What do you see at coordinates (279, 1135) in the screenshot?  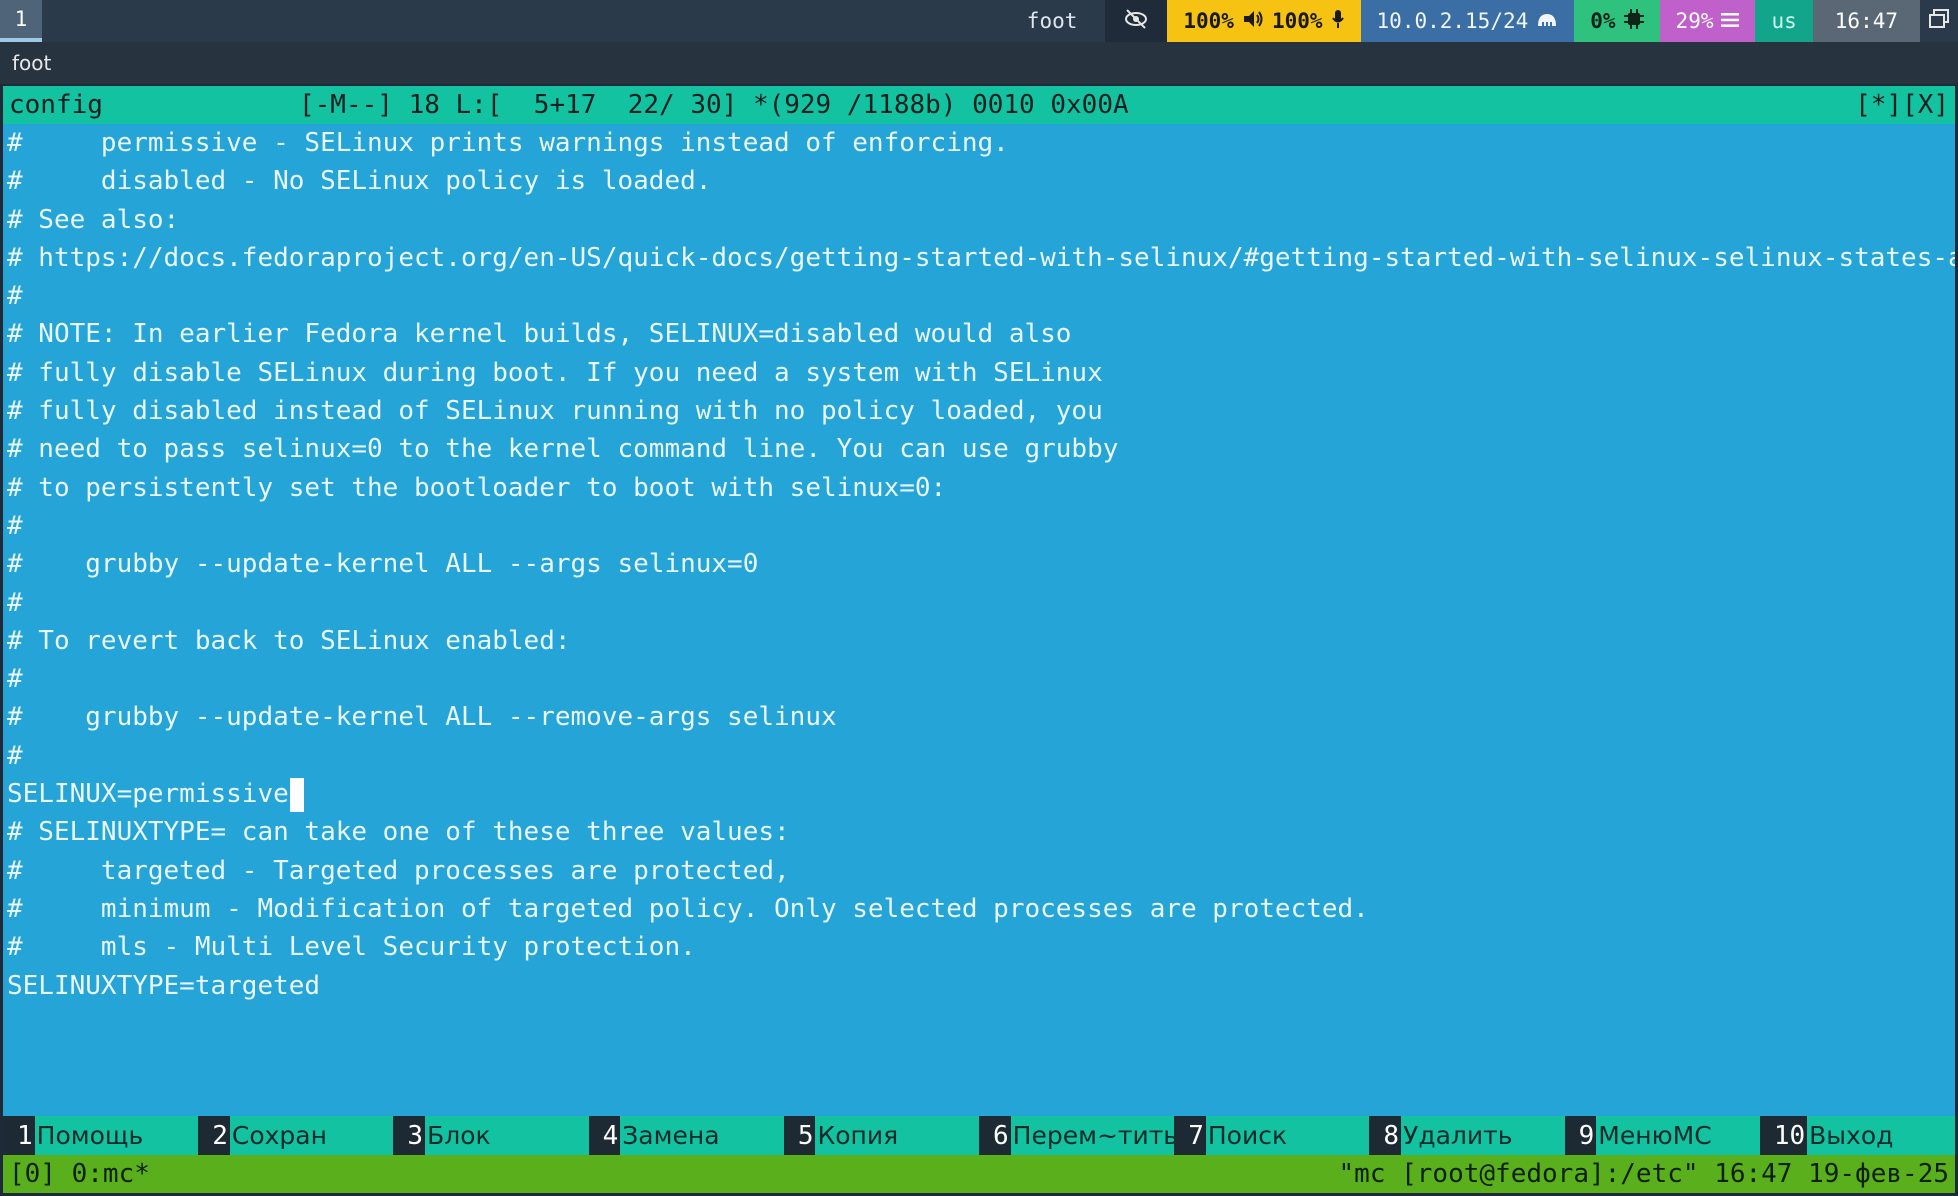 I see `fkey-label: Сохран` at bounding box center [279, 1135].